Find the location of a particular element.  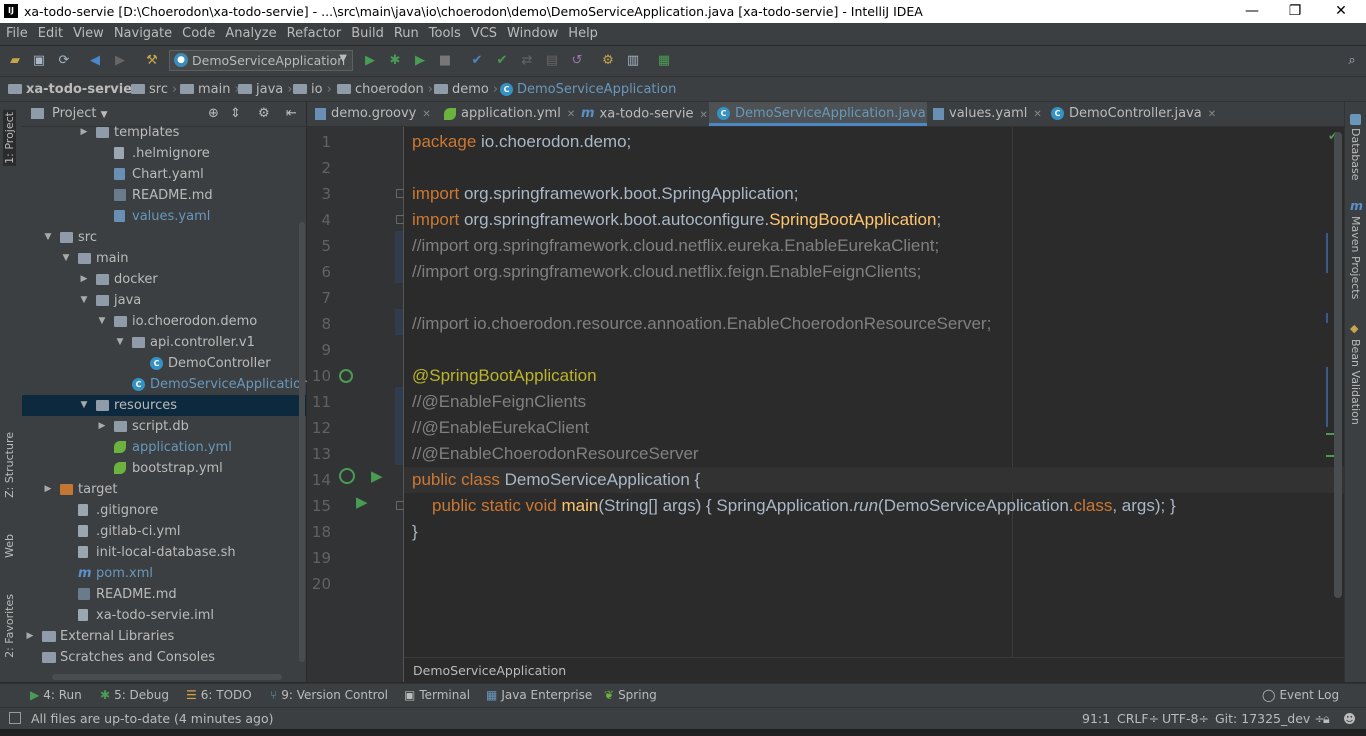

maximize-button: ❐ is located at coordinates (1295, 11).